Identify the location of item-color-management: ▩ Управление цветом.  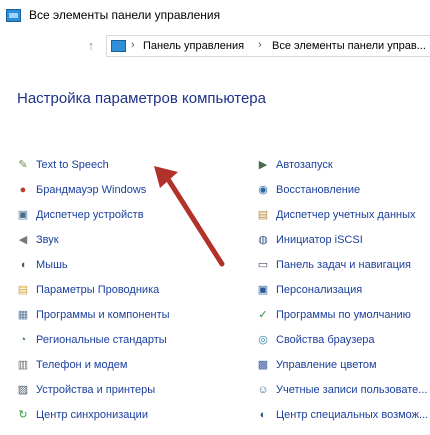
(343, 364).